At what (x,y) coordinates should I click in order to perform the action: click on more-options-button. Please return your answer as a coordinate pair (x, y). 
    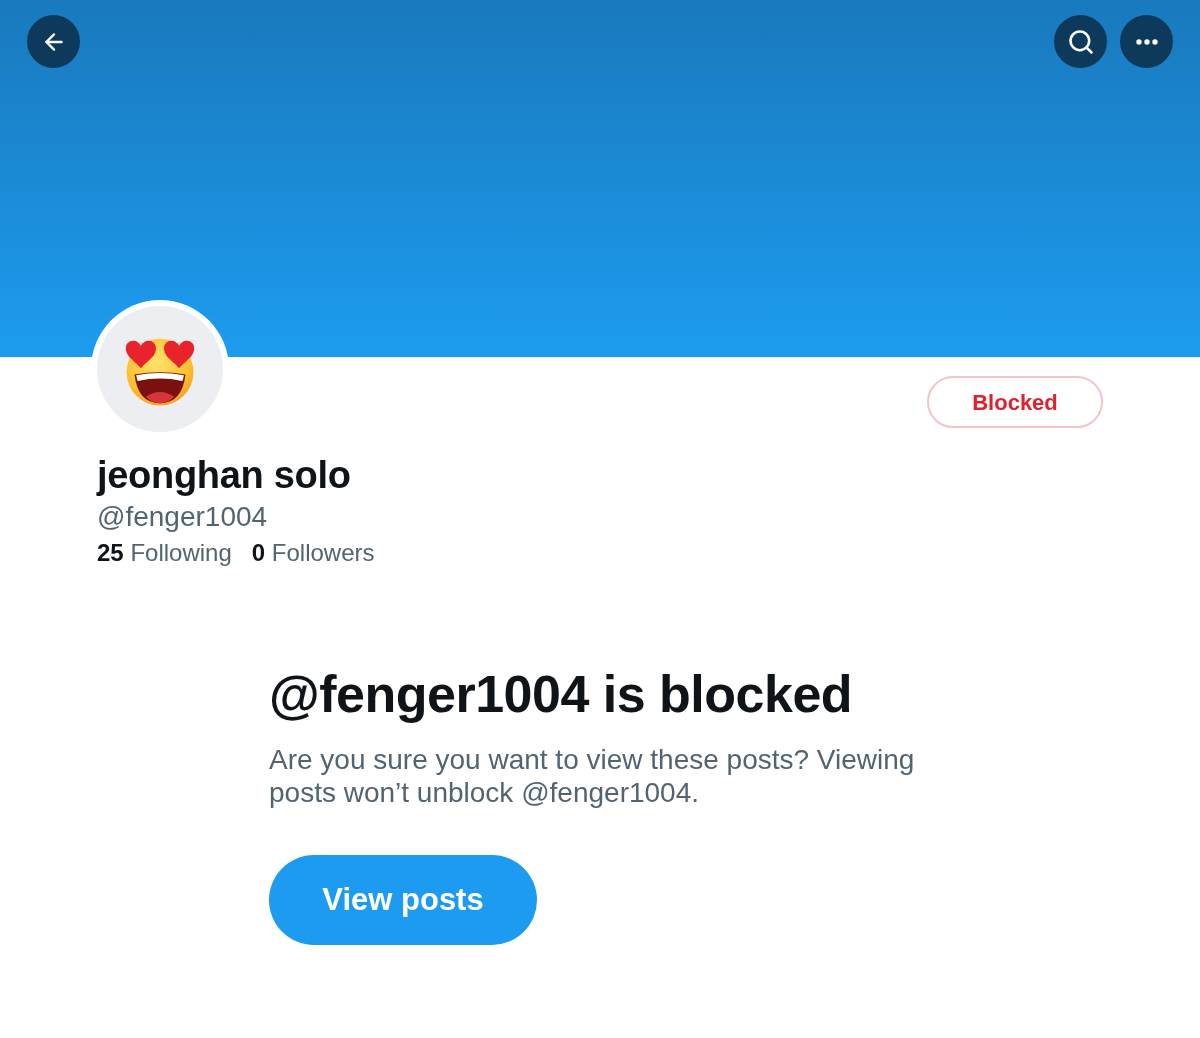
    Looking at the image, I should click on (1146, 41).